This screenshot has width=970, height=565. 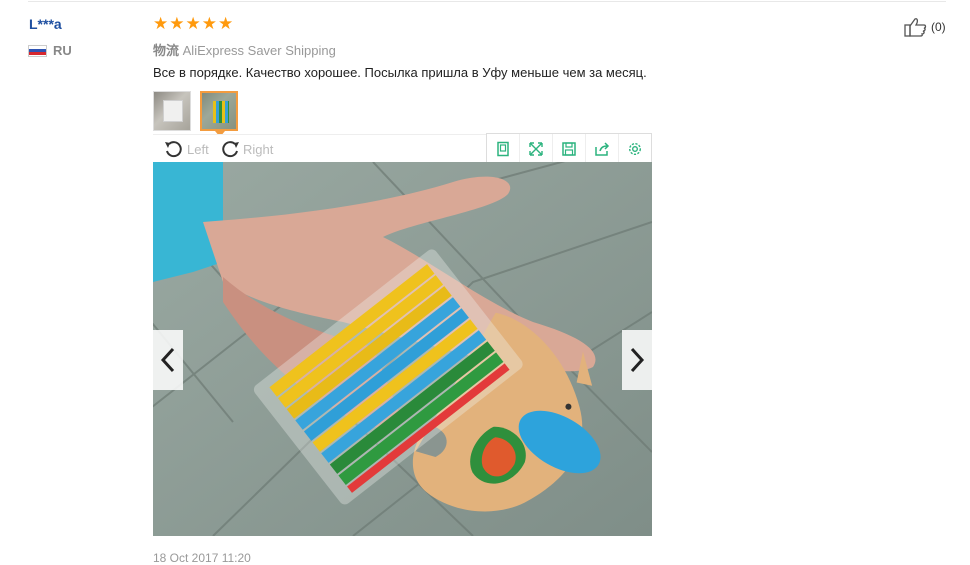 I want to click on settings-button, so click(x=634, y=149).